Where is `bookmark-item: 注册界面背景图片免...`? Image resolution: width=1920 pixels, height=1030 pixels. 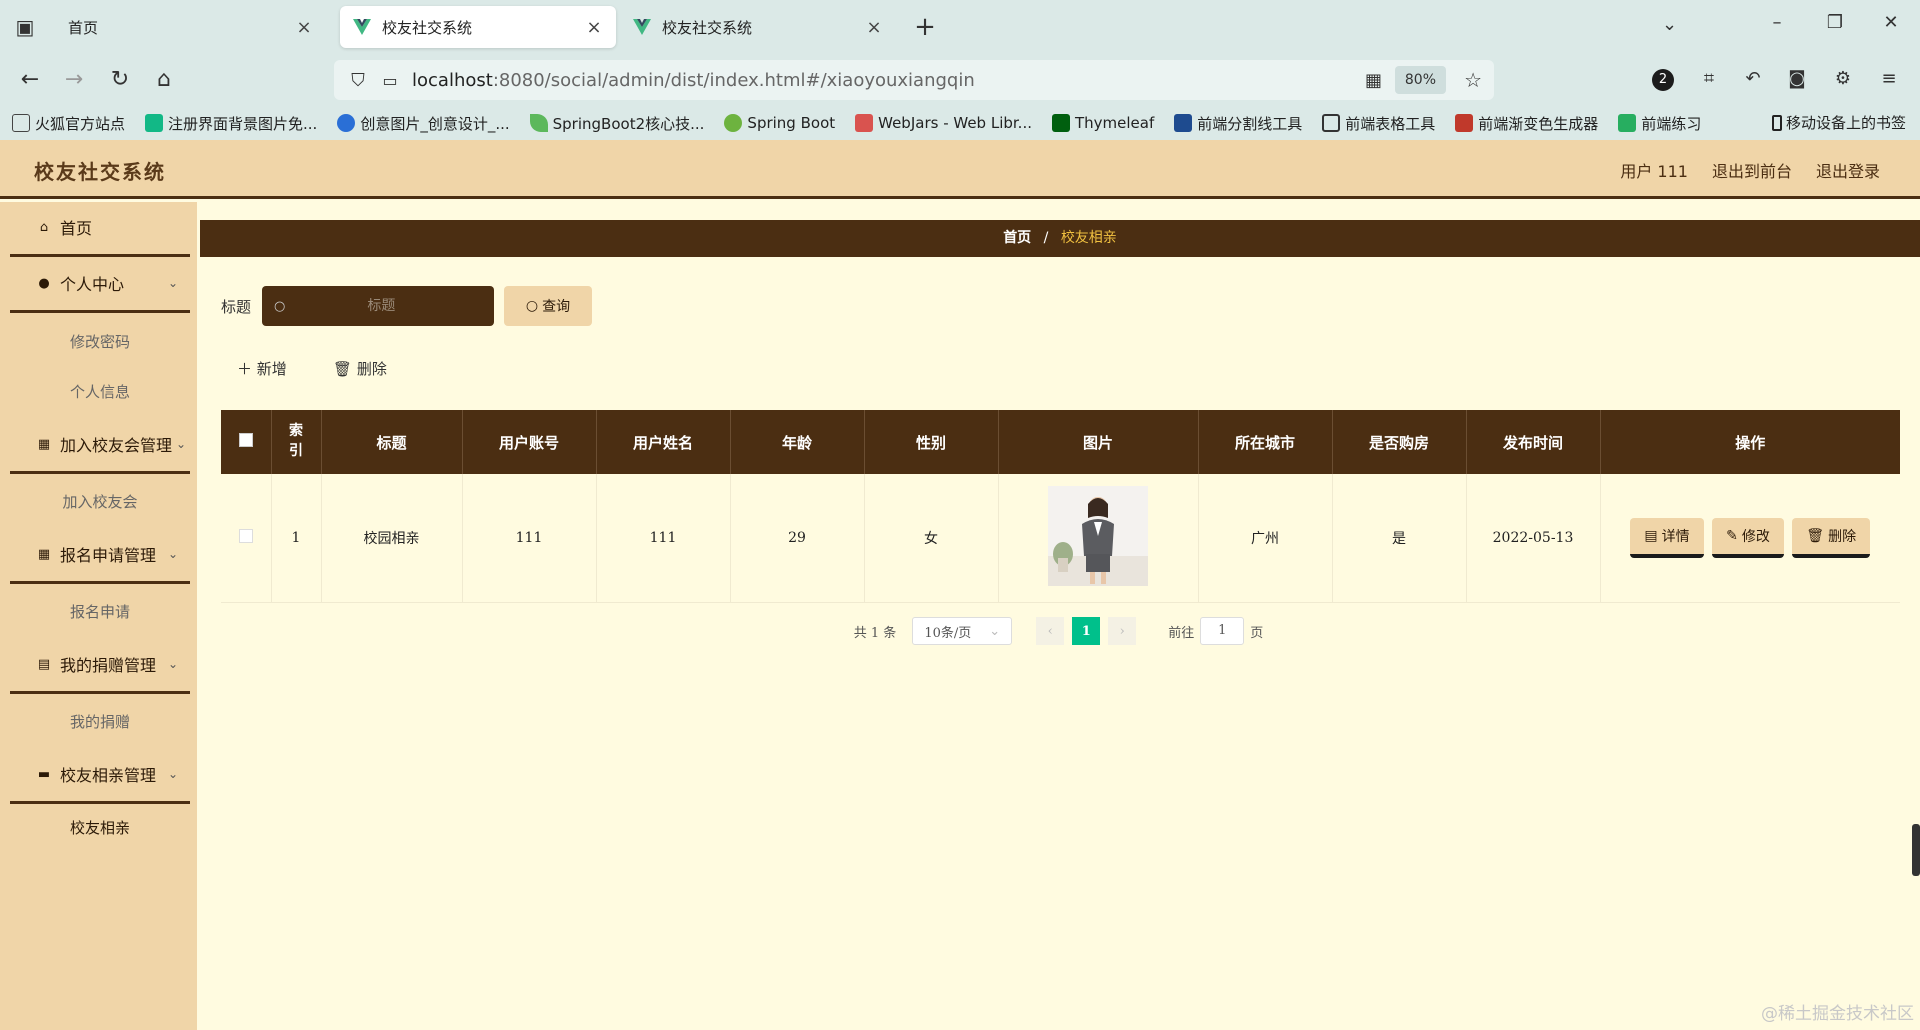
bookmark-item: 注册界面背景图片免... is located at coordinates (231, 123).